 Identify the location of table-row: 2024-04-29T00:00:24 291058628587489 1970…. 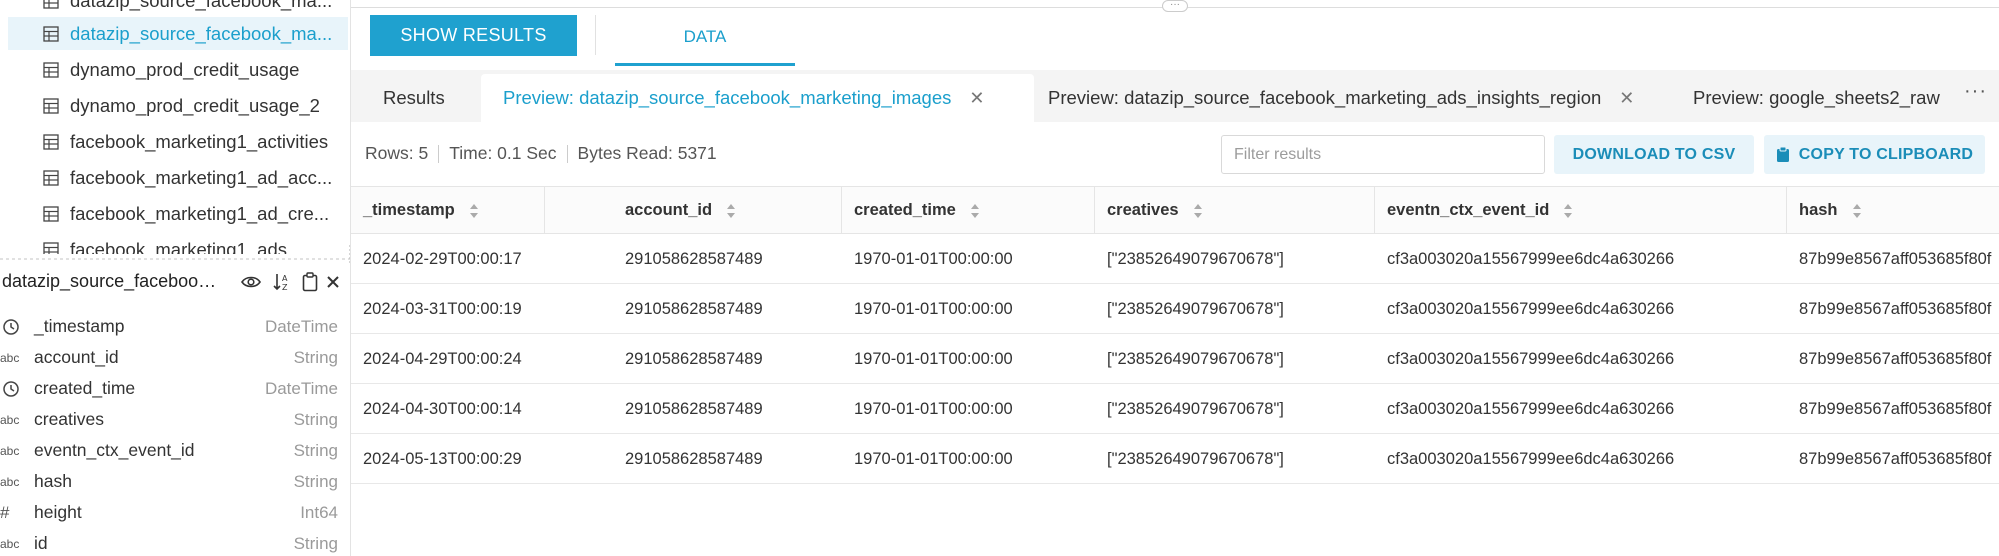
(1175, 359).